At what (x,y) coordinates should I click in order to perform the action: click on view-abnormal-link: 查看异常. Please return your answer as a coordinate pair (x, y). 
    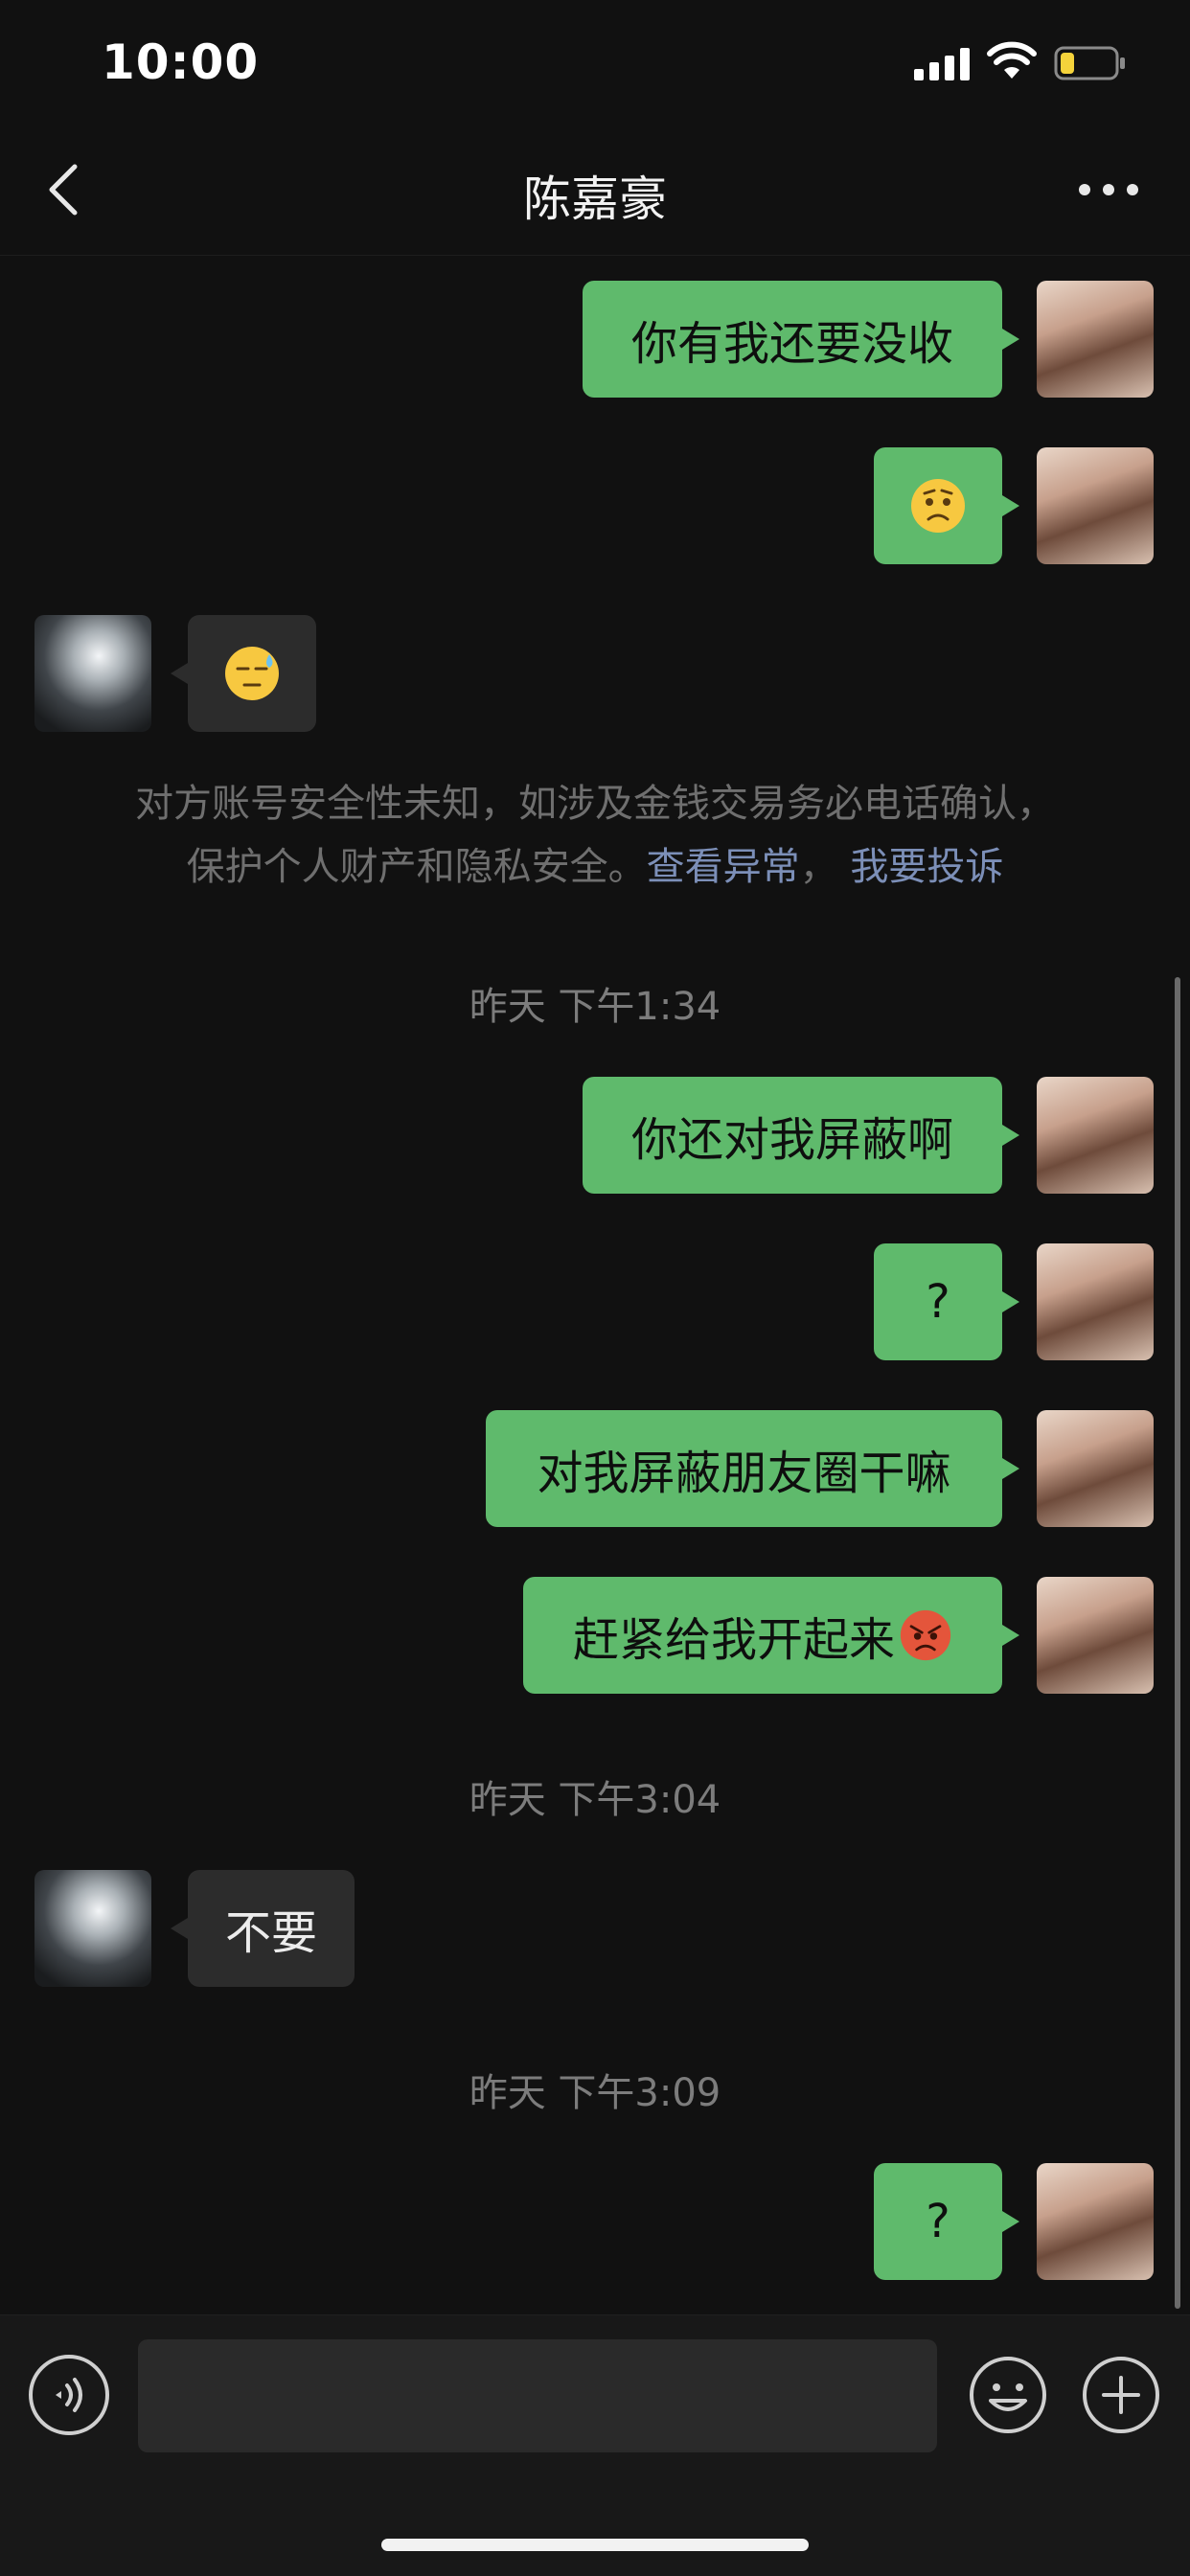
    Looking at the image, I should click on (724, 867).